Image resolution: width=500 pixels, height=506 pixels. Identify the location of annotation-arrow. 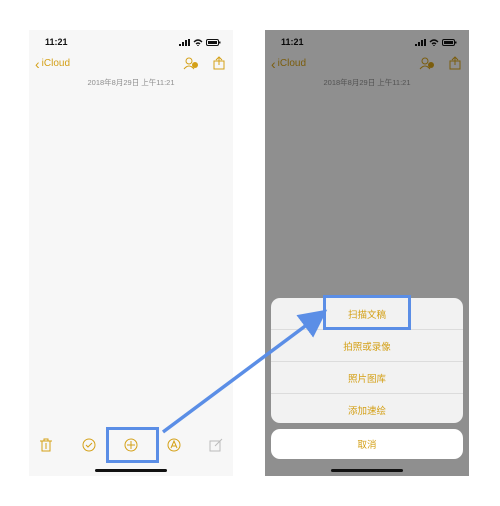
(244, 371).